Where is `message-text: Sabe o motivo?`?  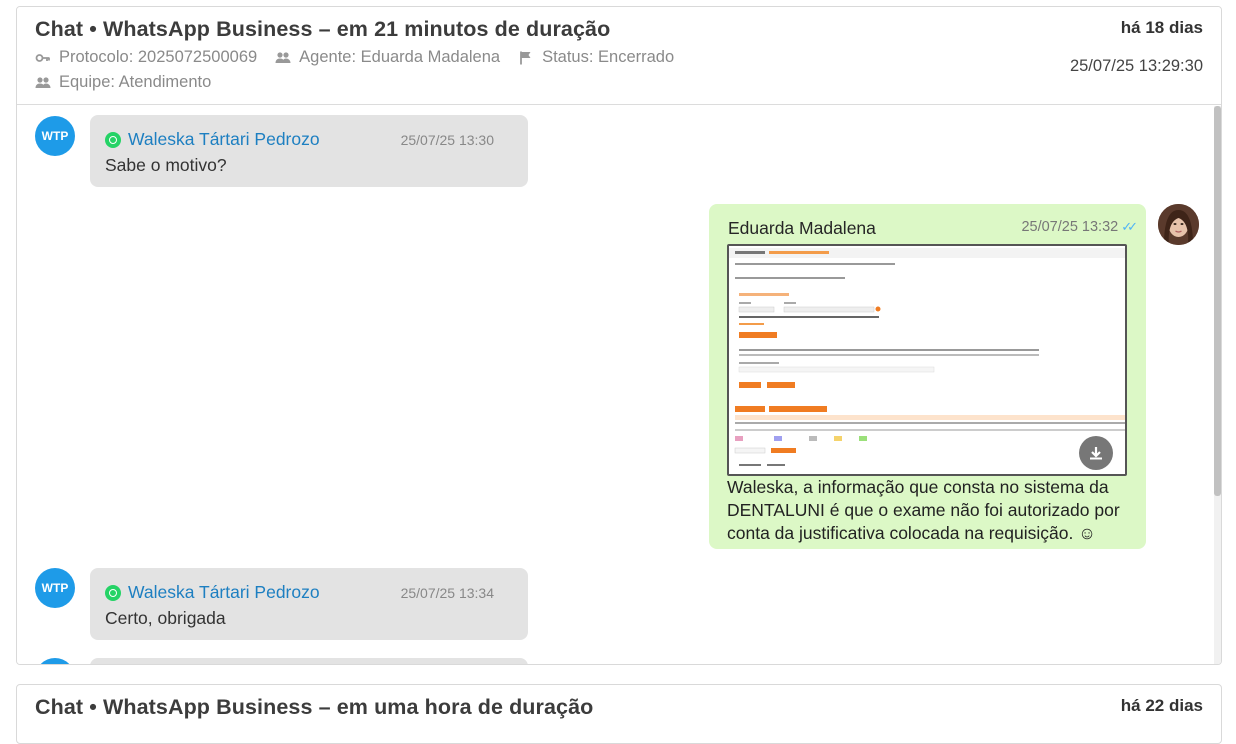 message-text: Sabe o motivo? is located at coordinates (166, 165).